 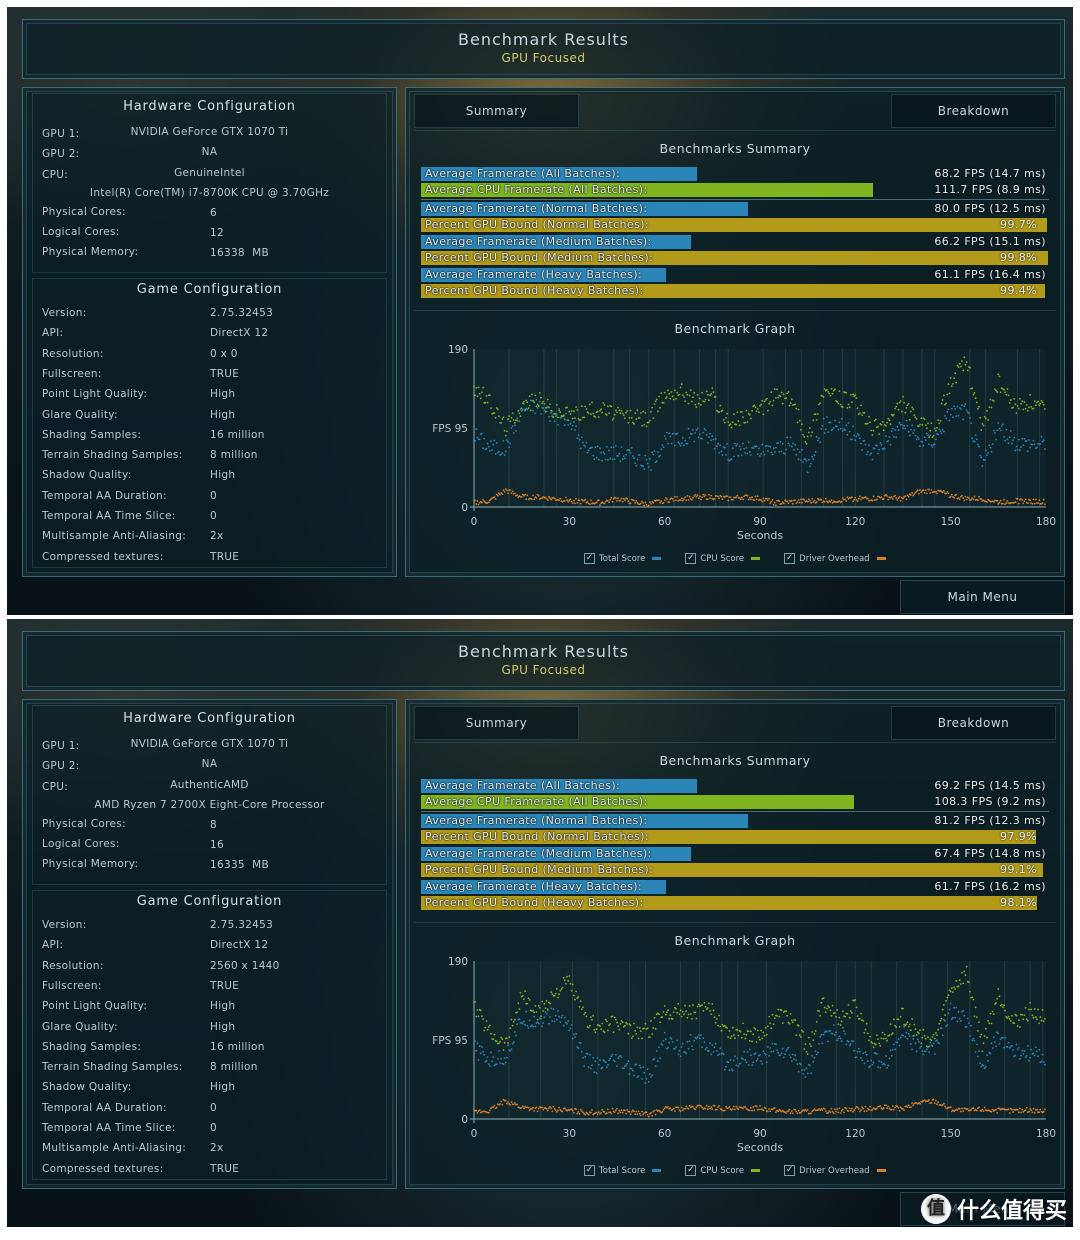 I want to click on summary-row: Percent GPU Bound (Normal Batches): 99.7%, so click(x=735, y=225).